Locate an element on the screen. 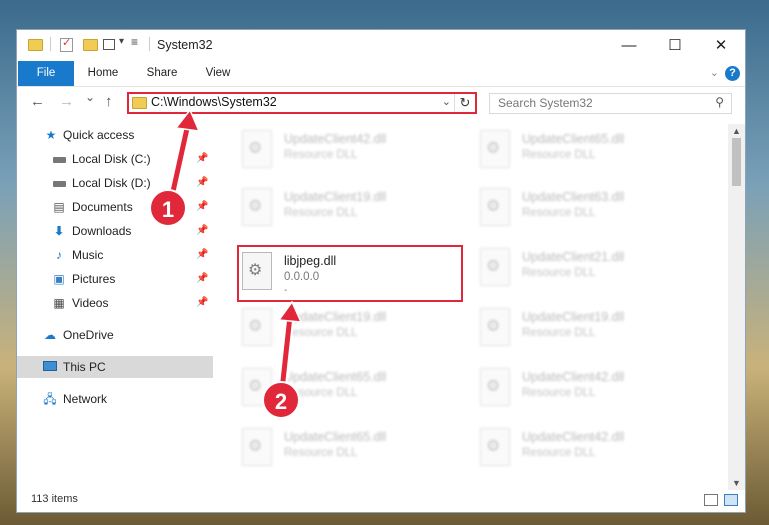  address-path: C:\Windows\System32 is located at coordinates (214, 102).